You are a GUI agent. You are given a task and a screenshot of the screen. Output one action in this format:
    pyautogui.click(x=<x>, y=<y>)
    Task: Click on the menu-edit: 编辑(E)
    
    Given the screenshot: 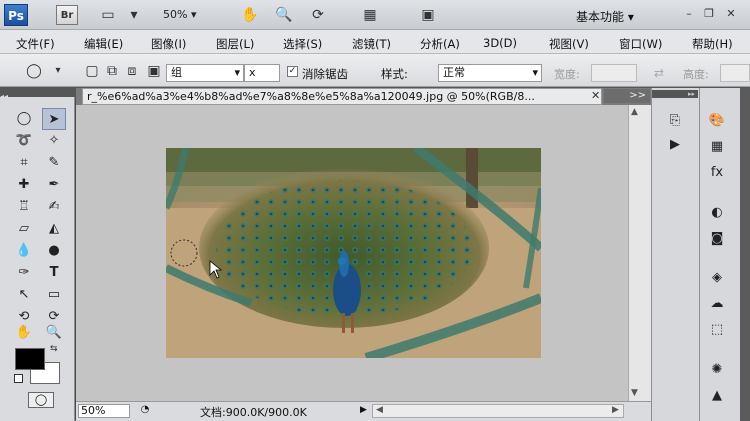 What is the action you would take?
    pyautogui.click(x=103, y=44)
    